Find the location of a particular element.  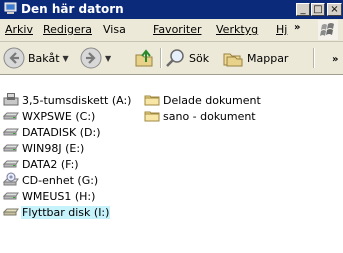

list-item: sano - dokument is located at coordinates (200, 116).